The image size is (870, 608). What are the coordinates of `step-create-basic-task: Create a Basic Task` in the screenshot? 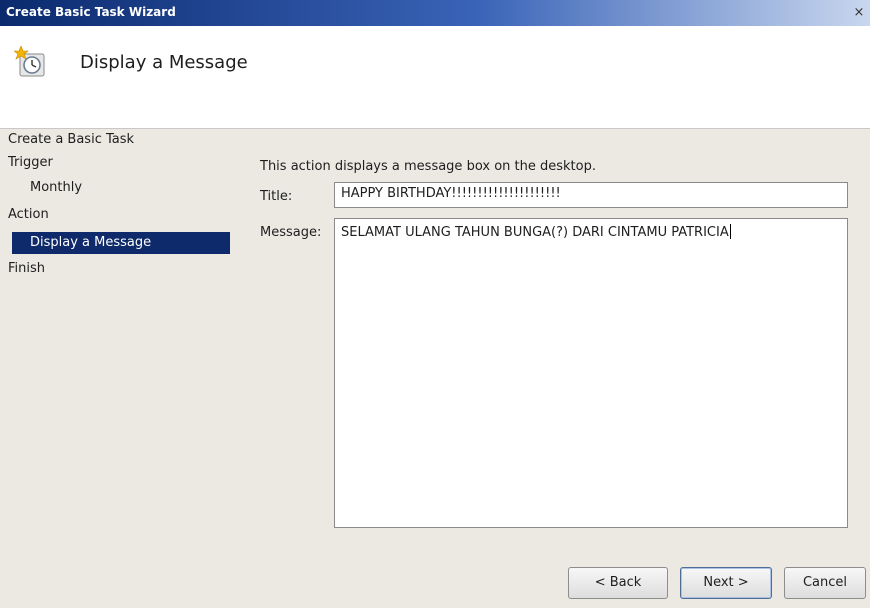 It's located at (71, 140).